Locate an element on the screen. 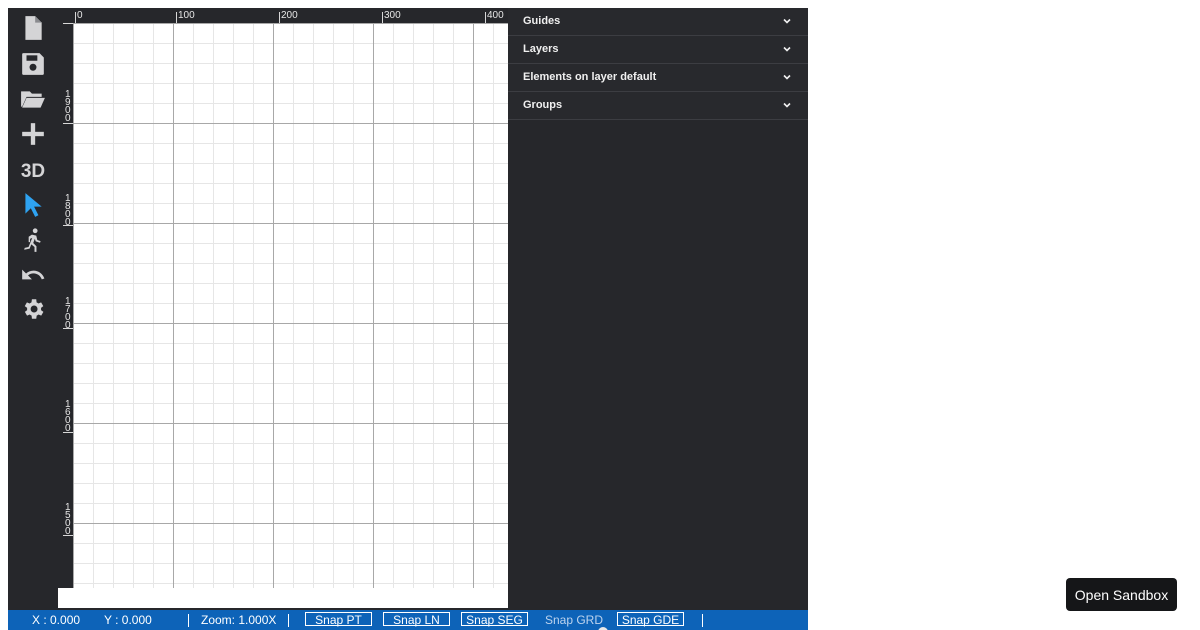 The width and height of the screenshot is (1200, 630). panel-guides: Guides is located at coordinates (658, 22).